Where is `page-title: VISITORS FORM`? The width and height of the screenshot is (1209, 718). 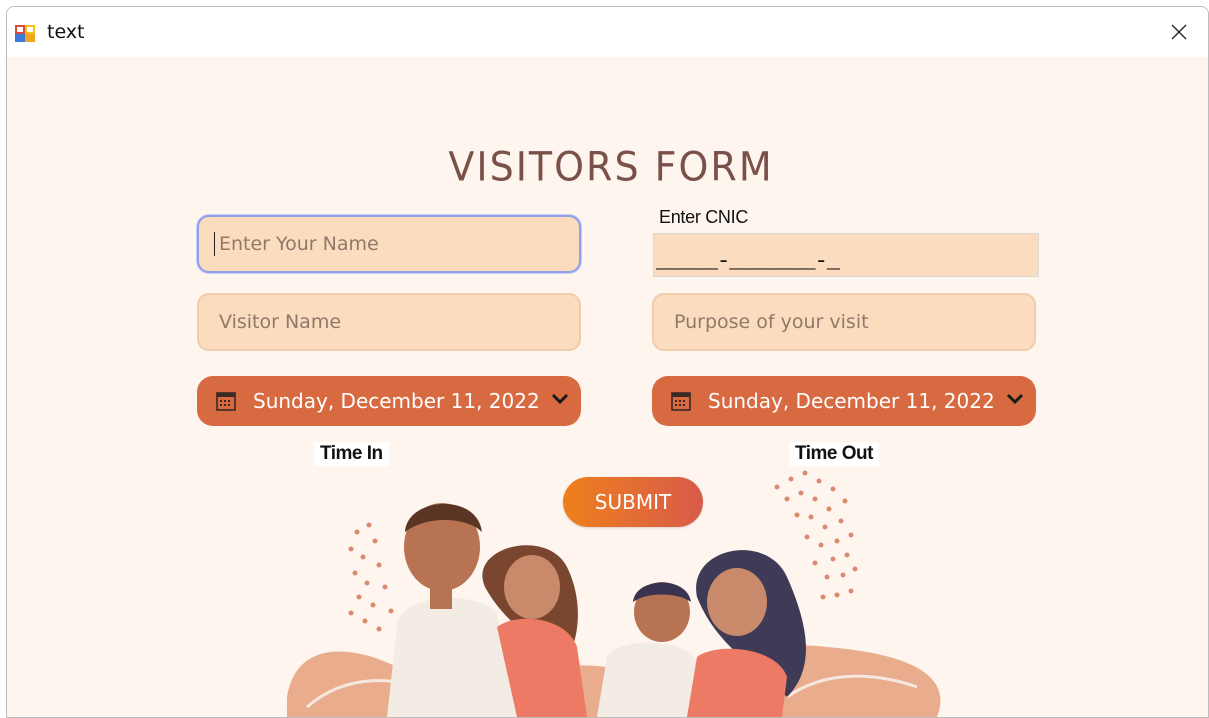 page-title: VISITORS FORM is located at coordinates (611, 167).